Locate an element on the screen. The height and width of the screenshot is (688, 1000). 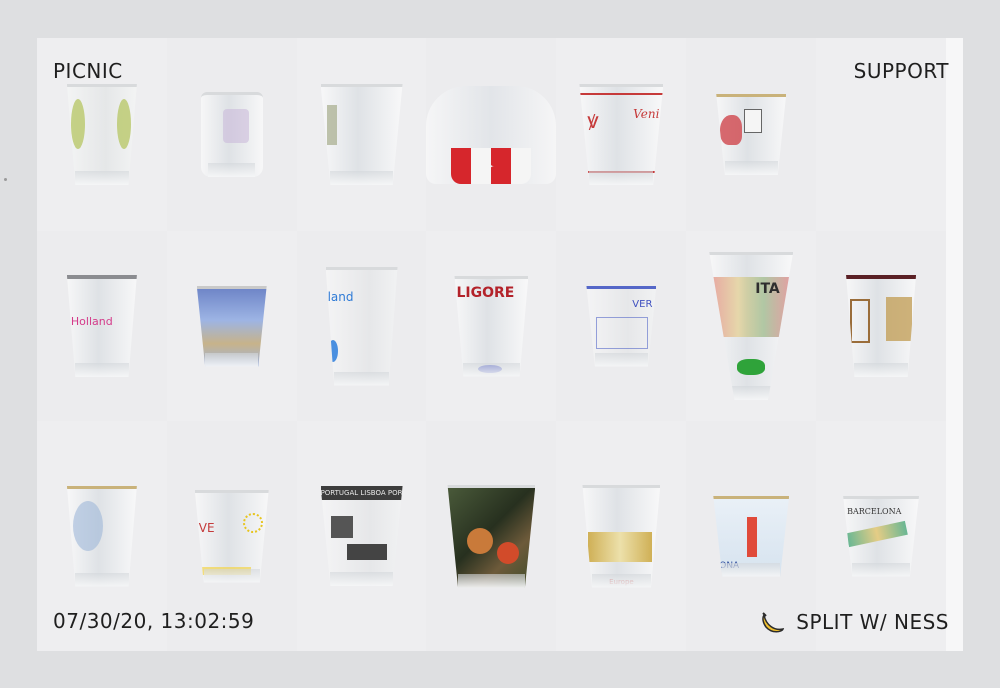
brand-logo: PICNIC is located at coordinates (88, 71).